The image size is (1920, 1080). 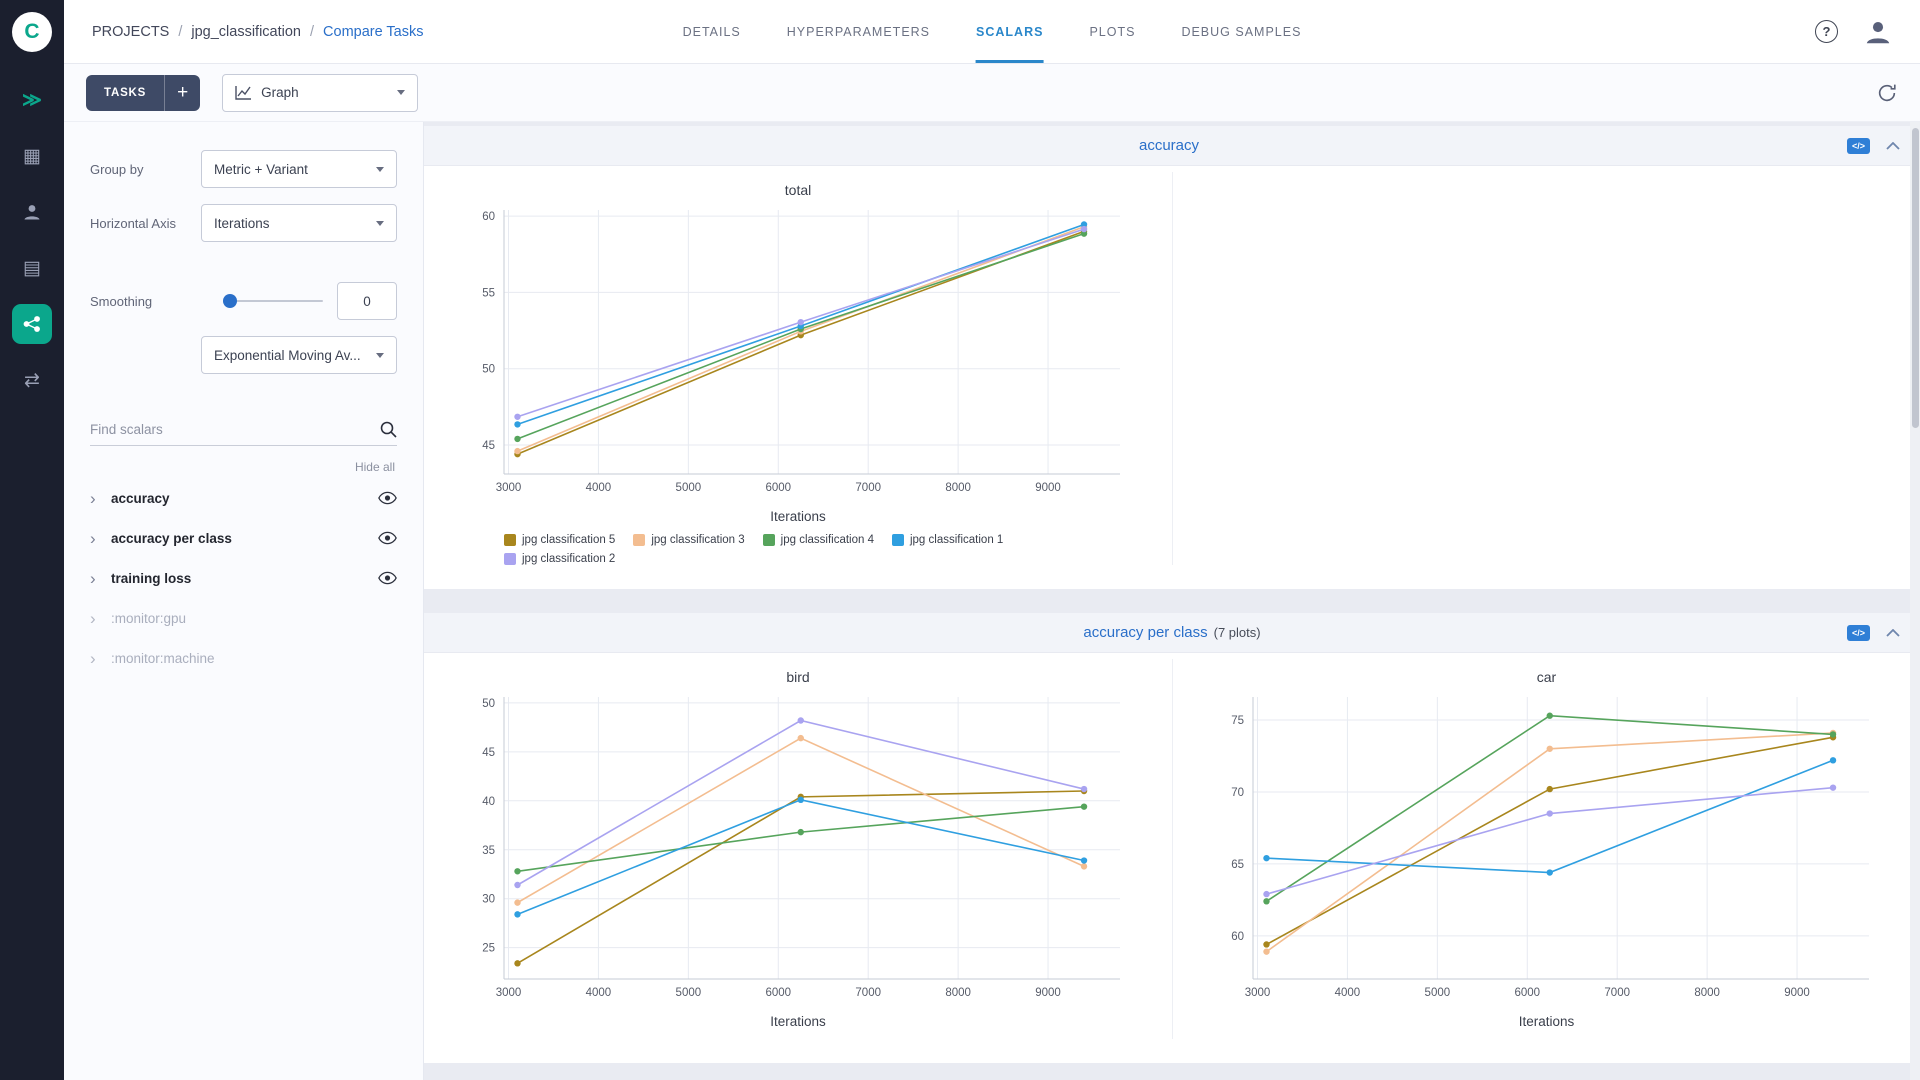 What do you see at coordinates (246, 32) in the screenshot?
I see `breadcrumb-project-name: jpg_classification` at bounding box center [246, 32].